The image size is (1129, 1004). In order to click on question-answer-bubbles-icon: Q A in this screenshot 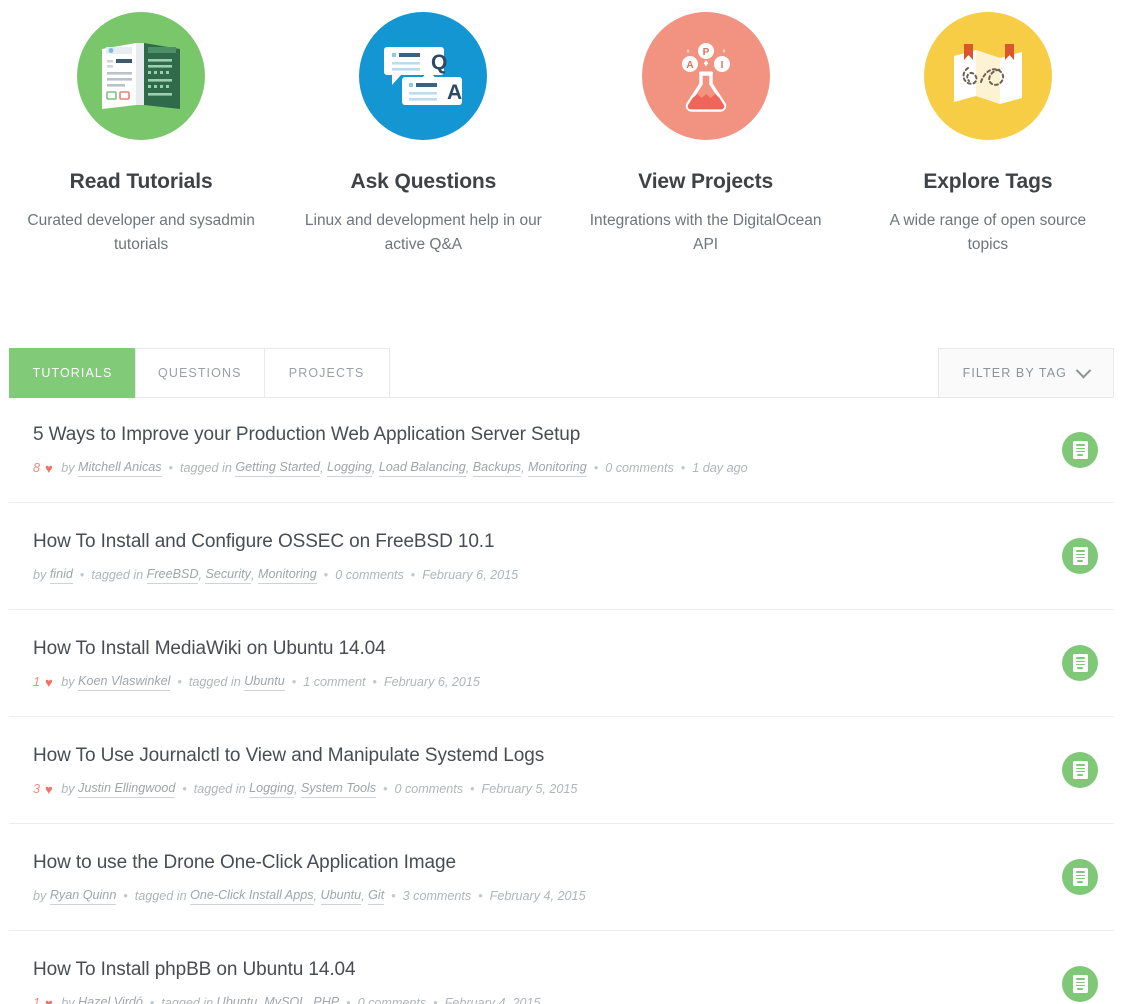, I will do `click(423, 76)`.